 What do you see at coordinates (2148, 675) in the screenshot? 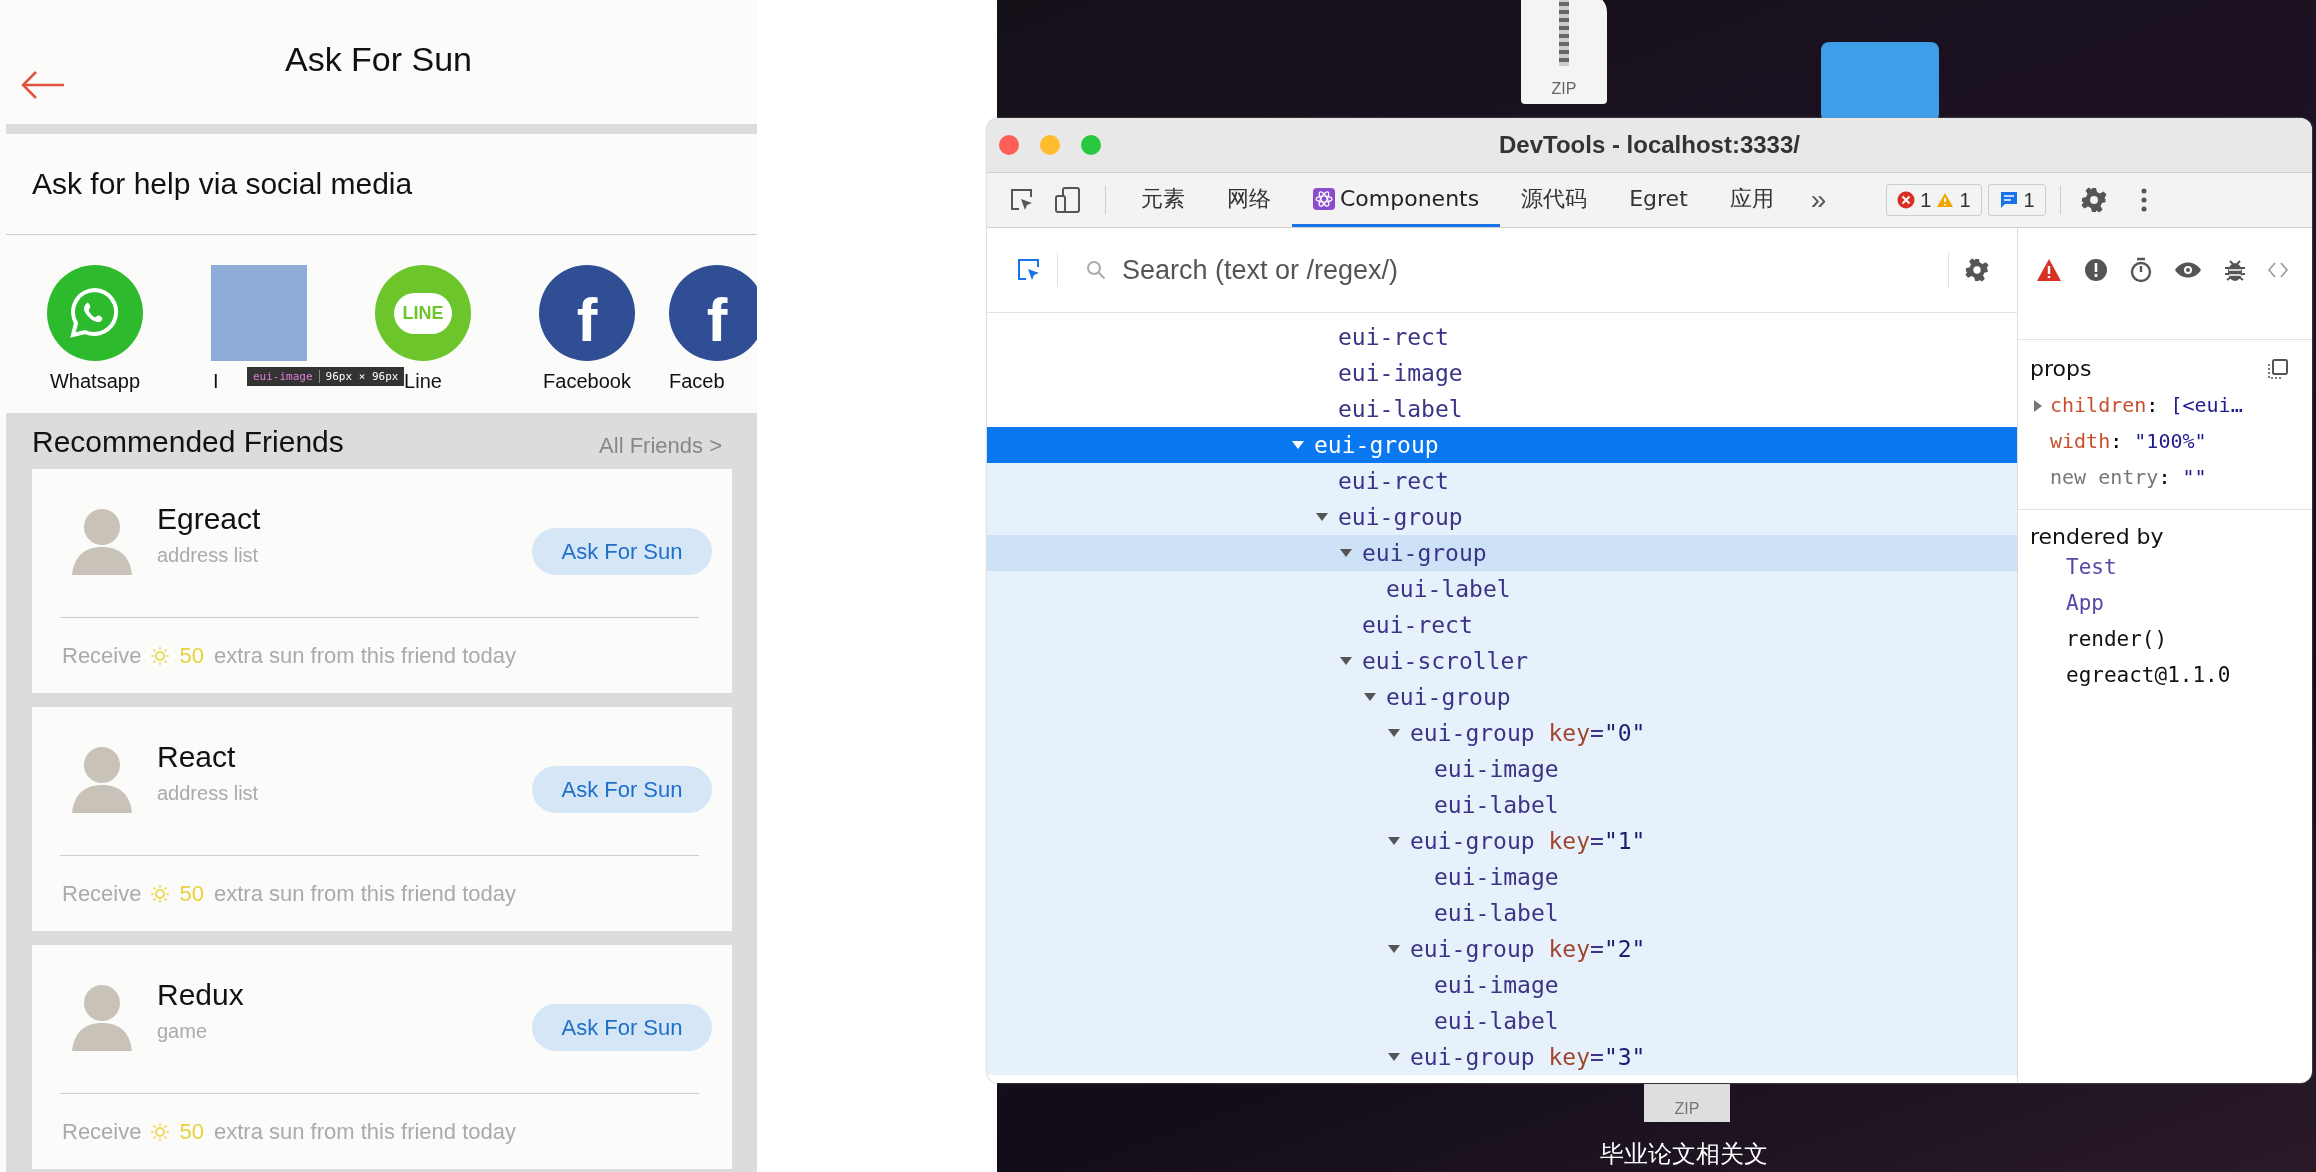
I see `owner-text: egreact@1.1.0` at bounding box center [2148, 675].